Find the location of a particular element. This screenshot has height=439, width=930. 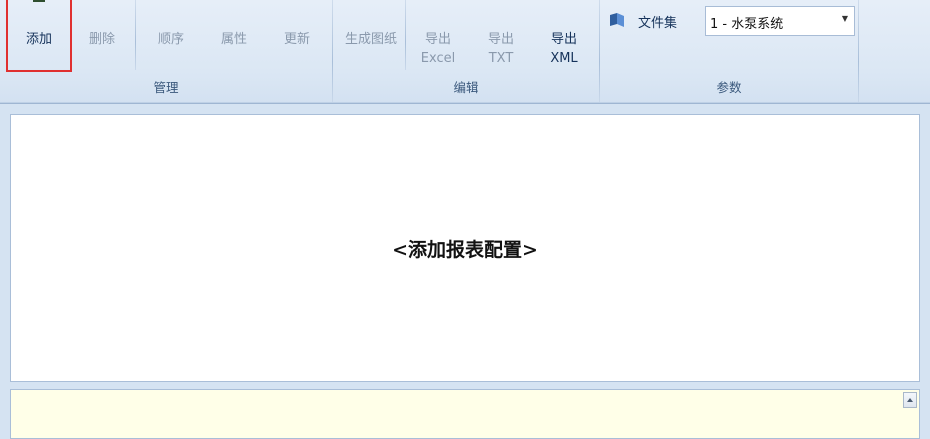

ribbon-group-manage-label: 管理 is located at coordinates (166, 87).